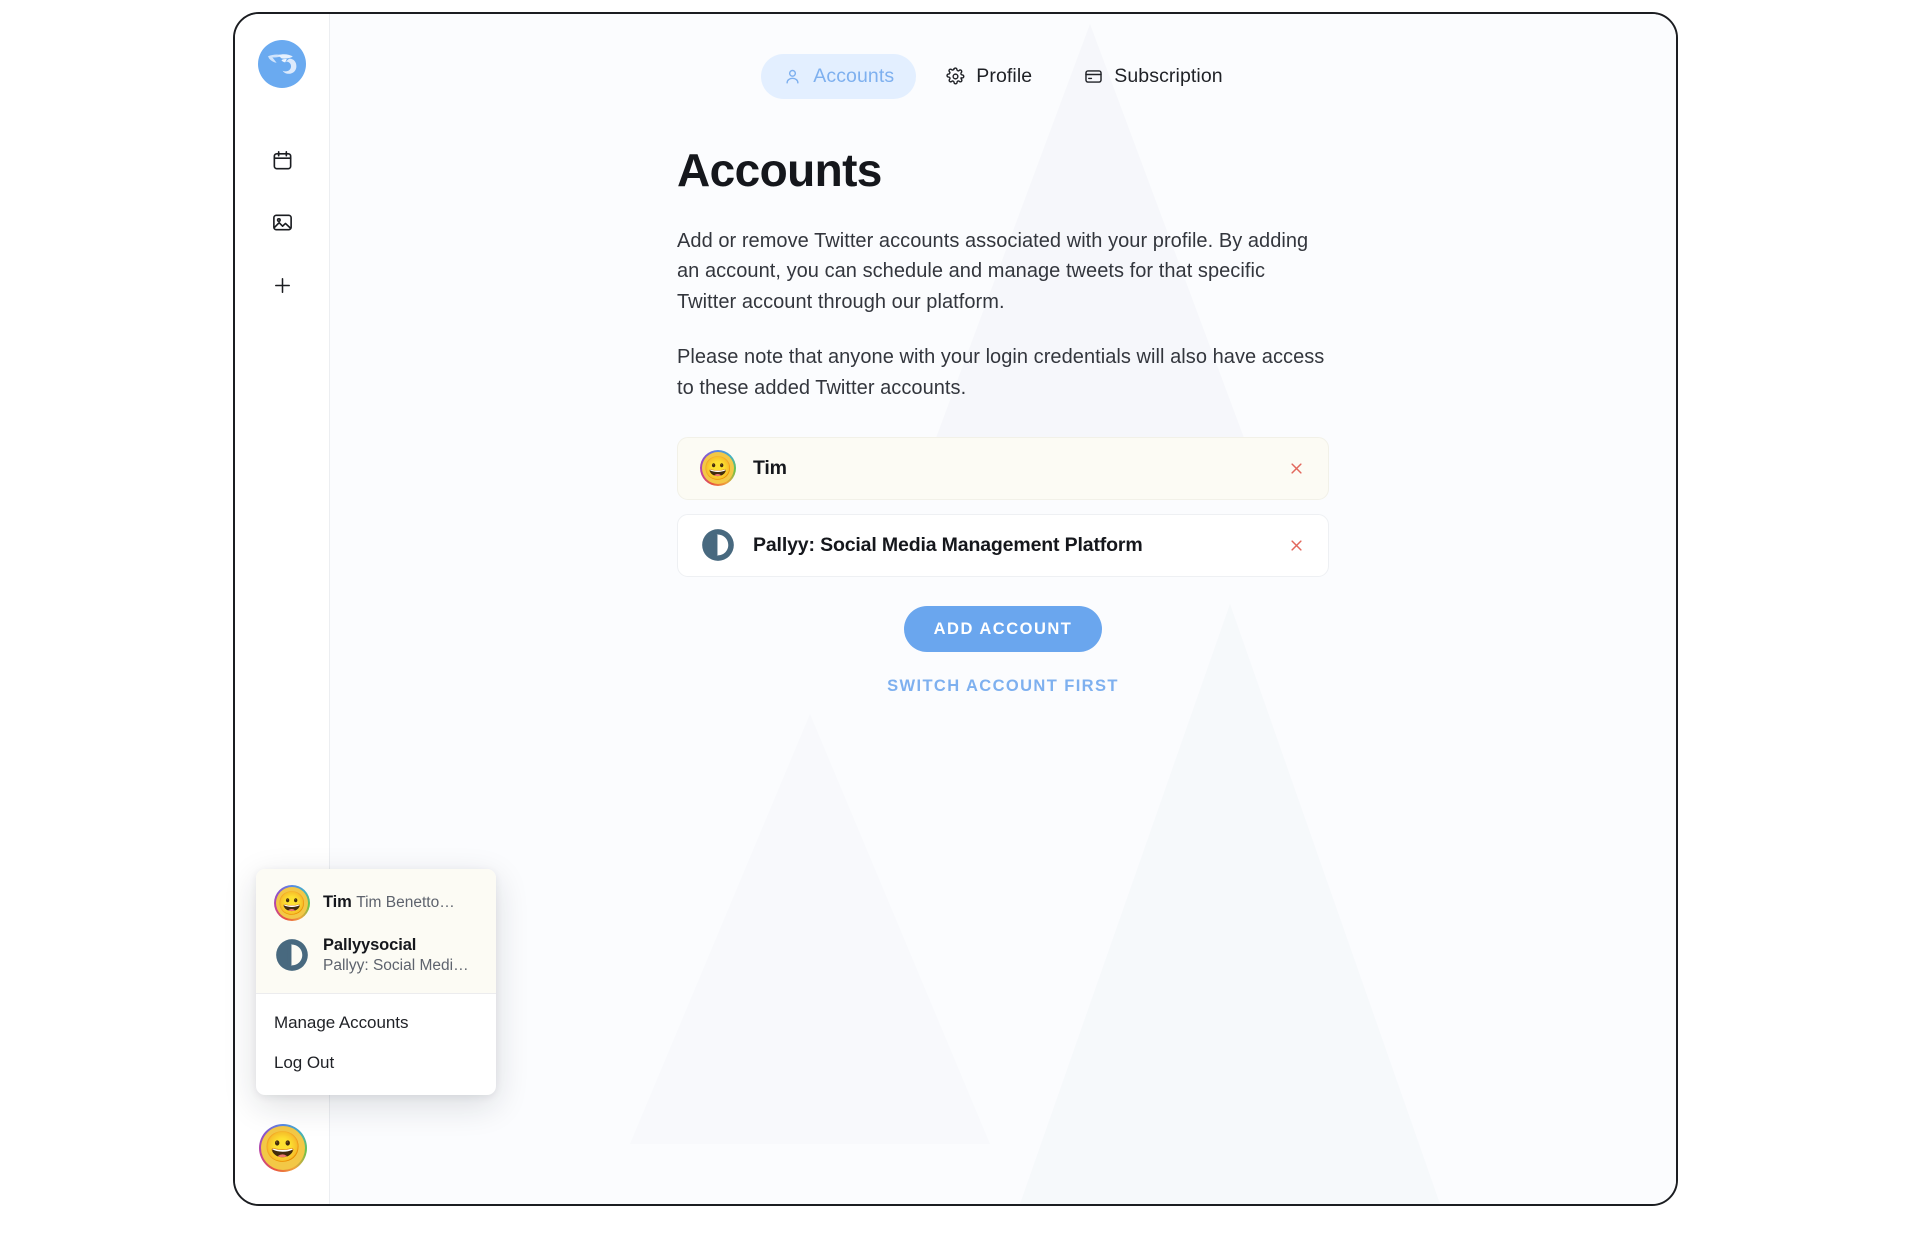 Image resolution: width=1920 pixels, height=1235 pixels. What do you see at coordinates (770, 467) in the screenshot?
I see `account-name: Tim` at bounding box center [770, 467].